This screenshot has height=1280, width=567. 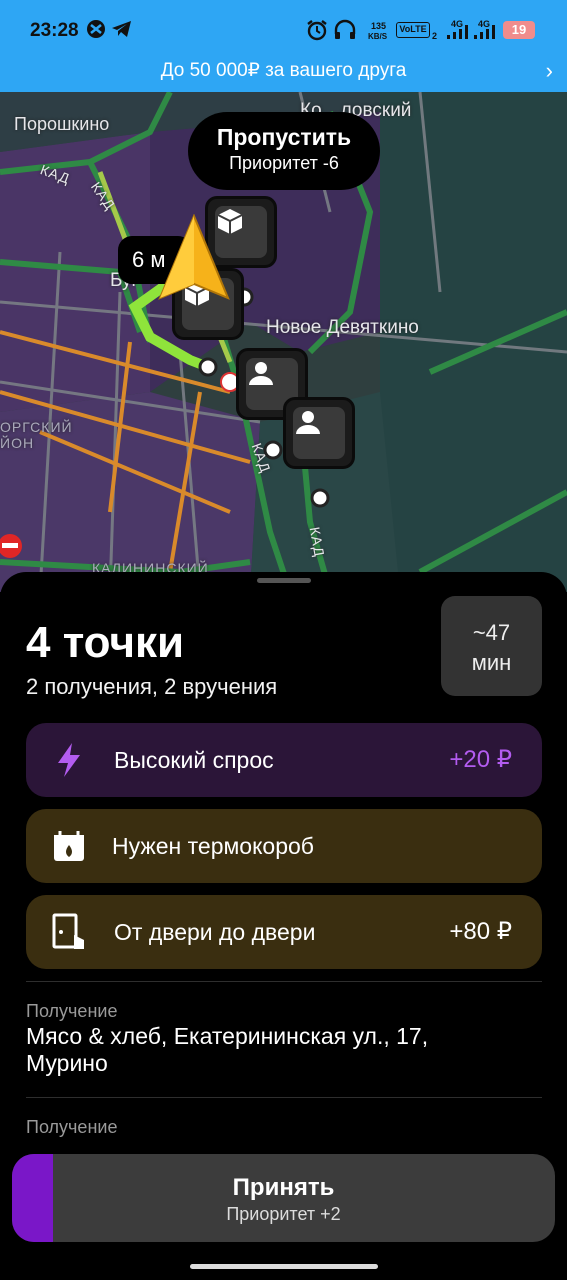 What do you see at coordinates (54, 30) in the screenshot?
I see `clock: 23:28` at bounding box center [54, 30].